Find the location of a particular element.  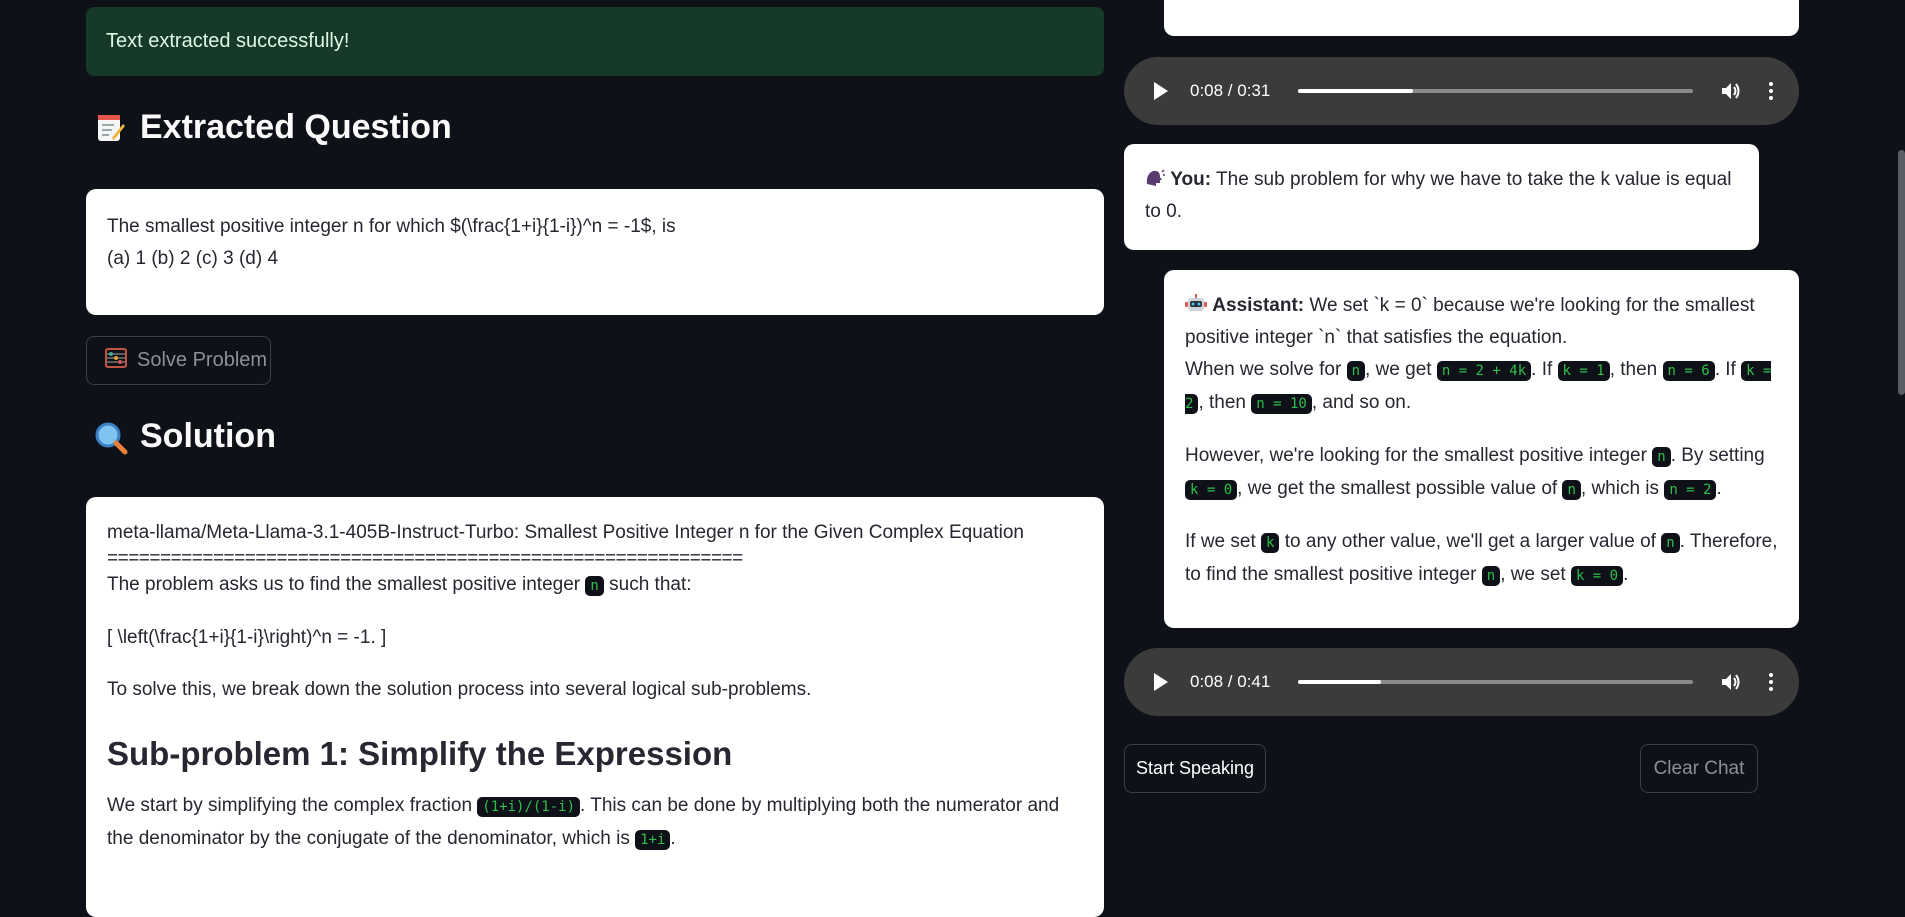

inline-code: n = 6 is located at coordinates (1688, 371).